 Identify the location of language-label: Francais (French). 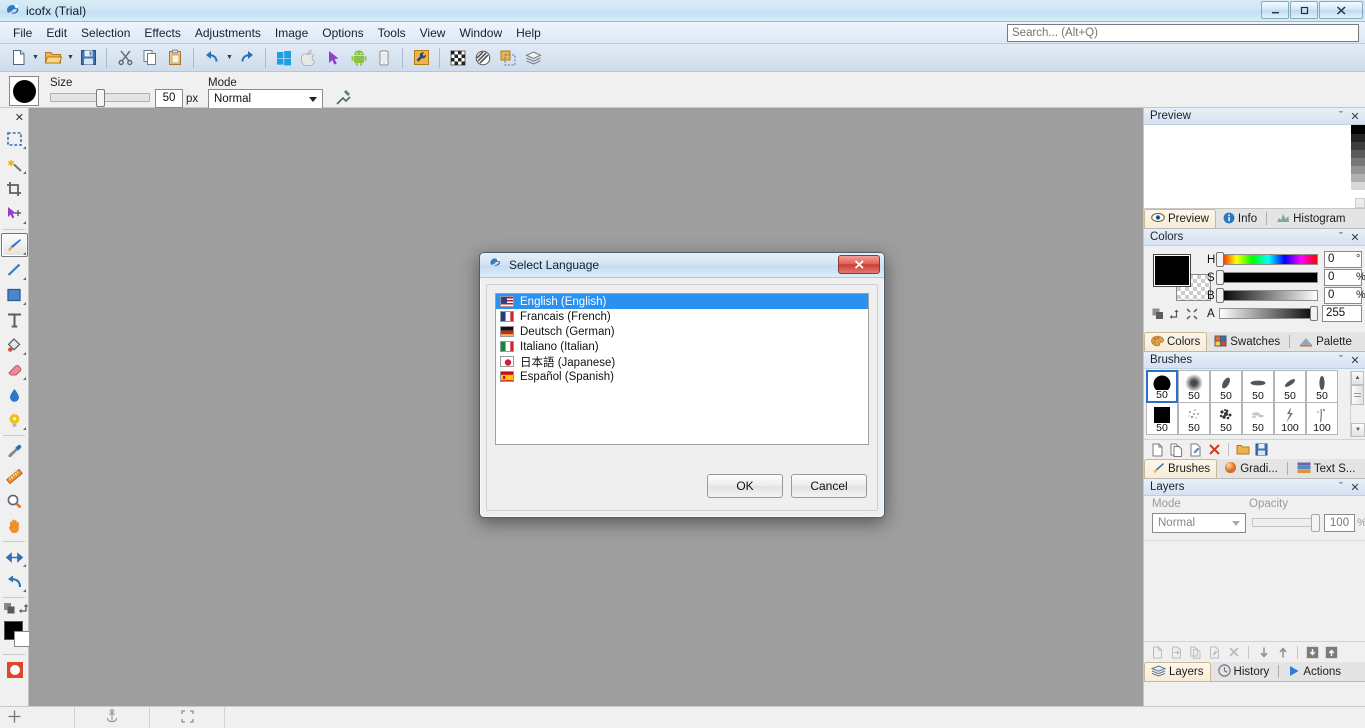
(565, 316).